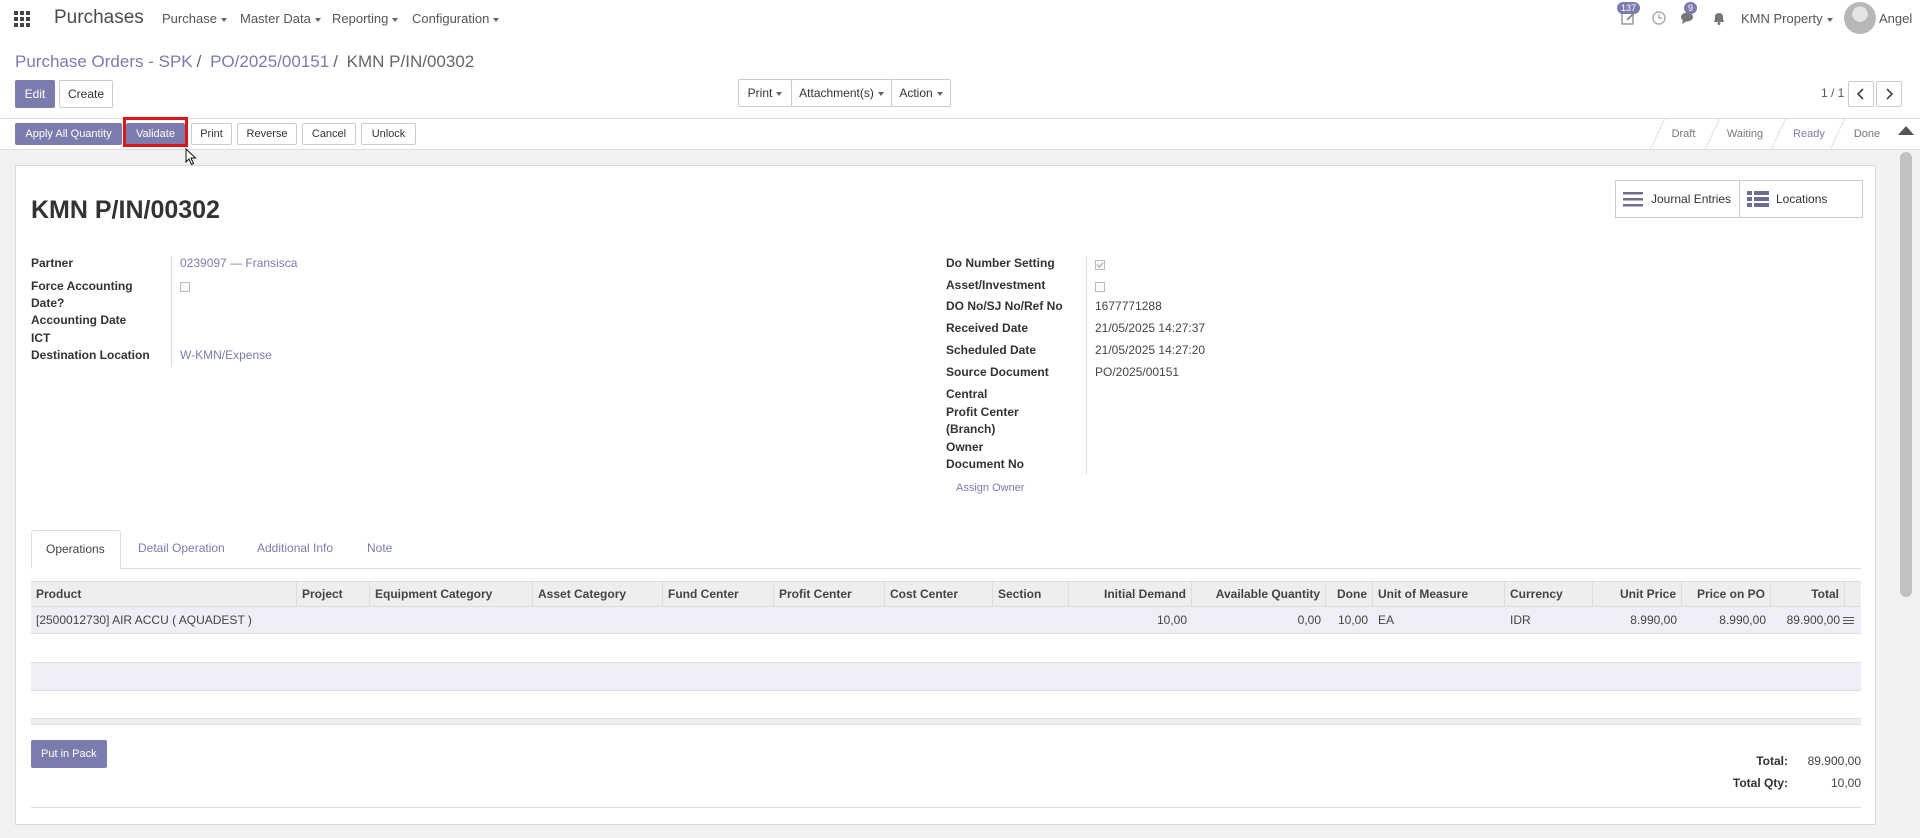  Describe the element at coordinates (1439, 594) in the screenshot. I see `col-unit-of-measure: Unit of Measure` at that location.